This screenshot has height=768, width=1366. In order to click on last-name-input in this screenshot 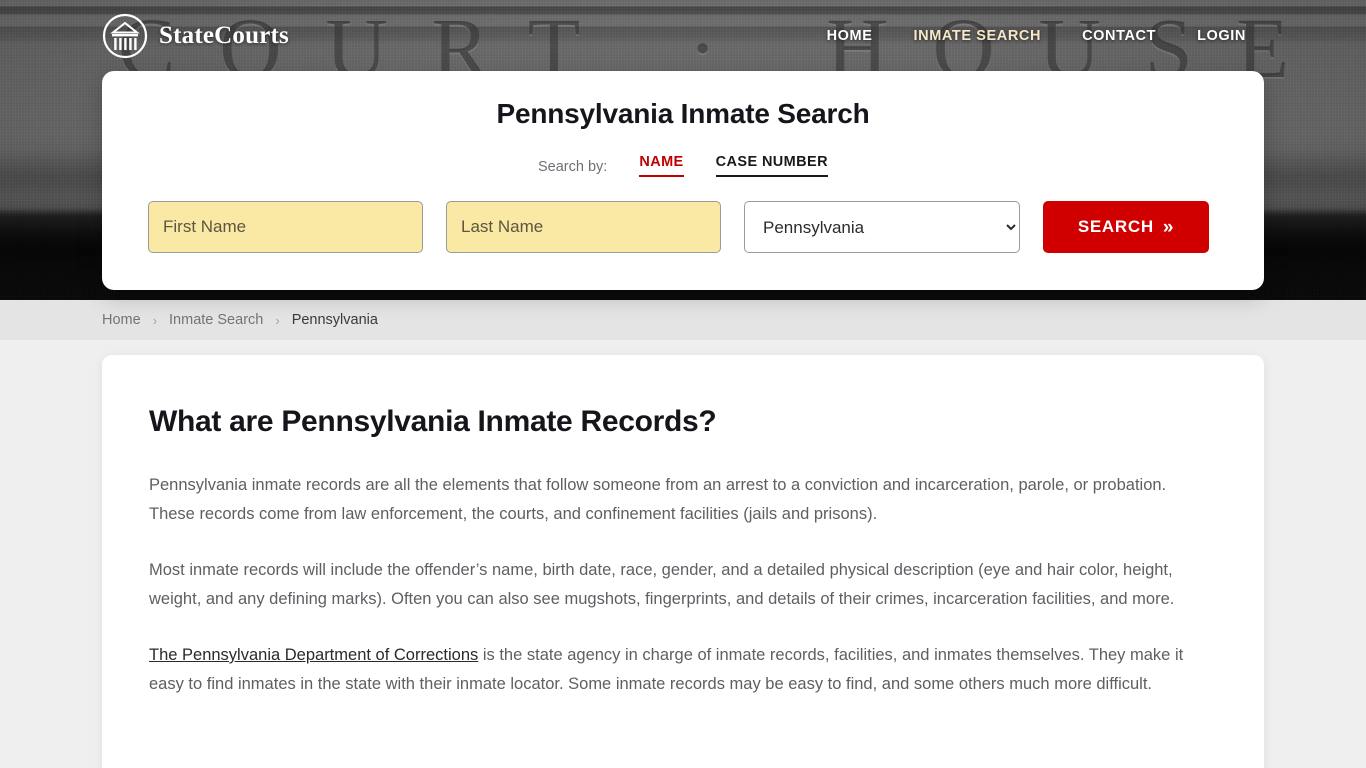, I will do `click(583, 227)`.